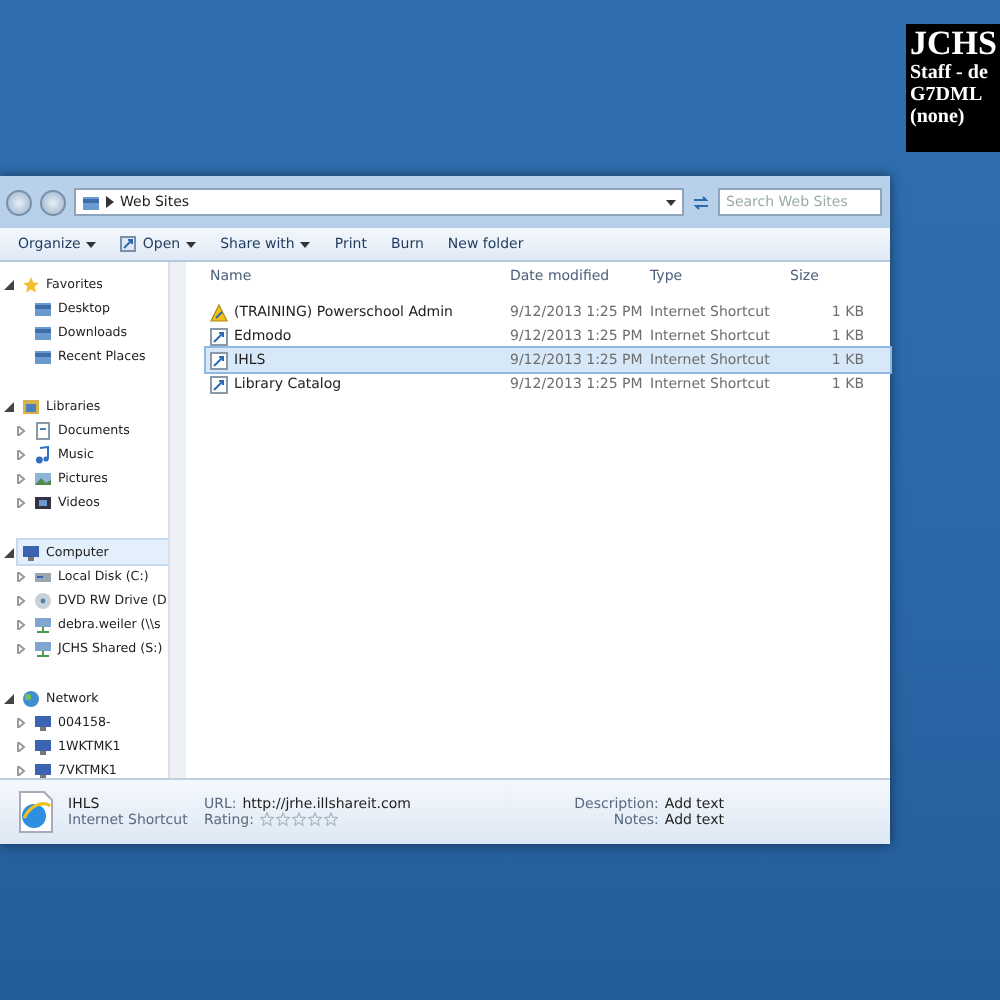 Image resolution: width=1000 pixels, height=1000 pixels. Describe the element at coordinates (19, 202) in the screenshot. I see `back-button` at that location.